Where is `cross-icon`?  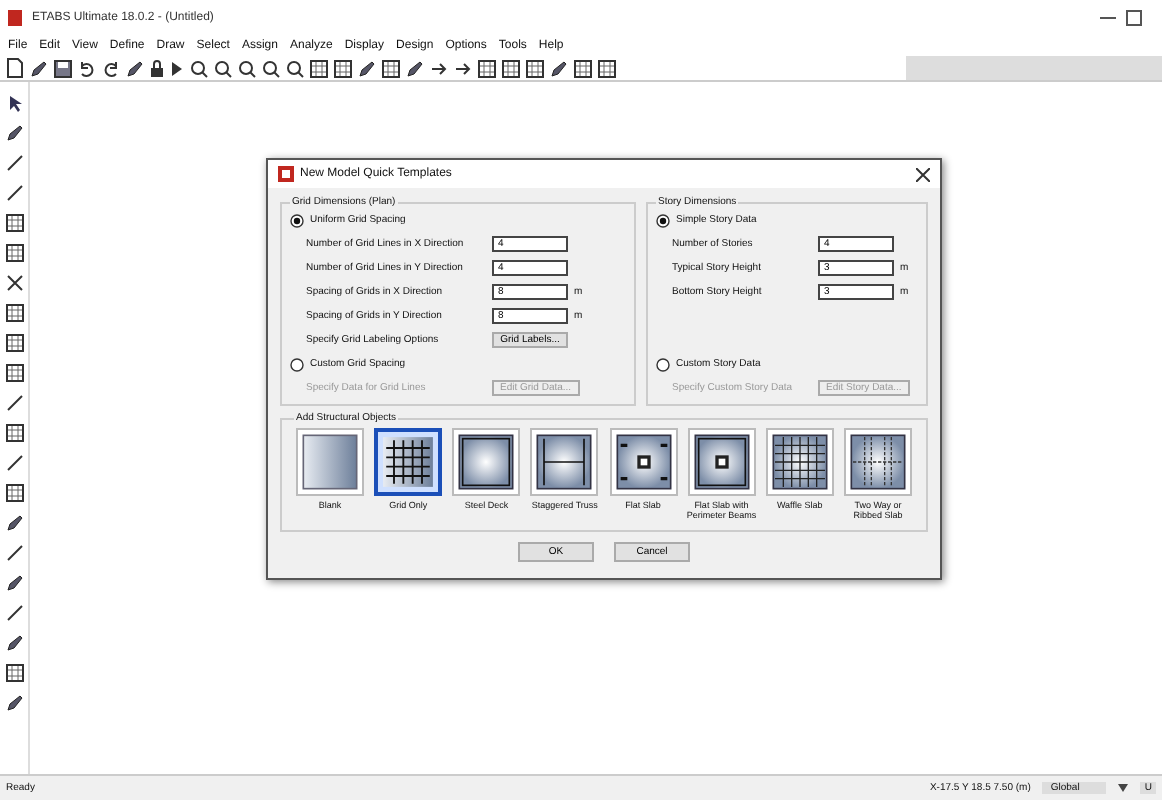
cross-icon is located at coordinates (14, 283).